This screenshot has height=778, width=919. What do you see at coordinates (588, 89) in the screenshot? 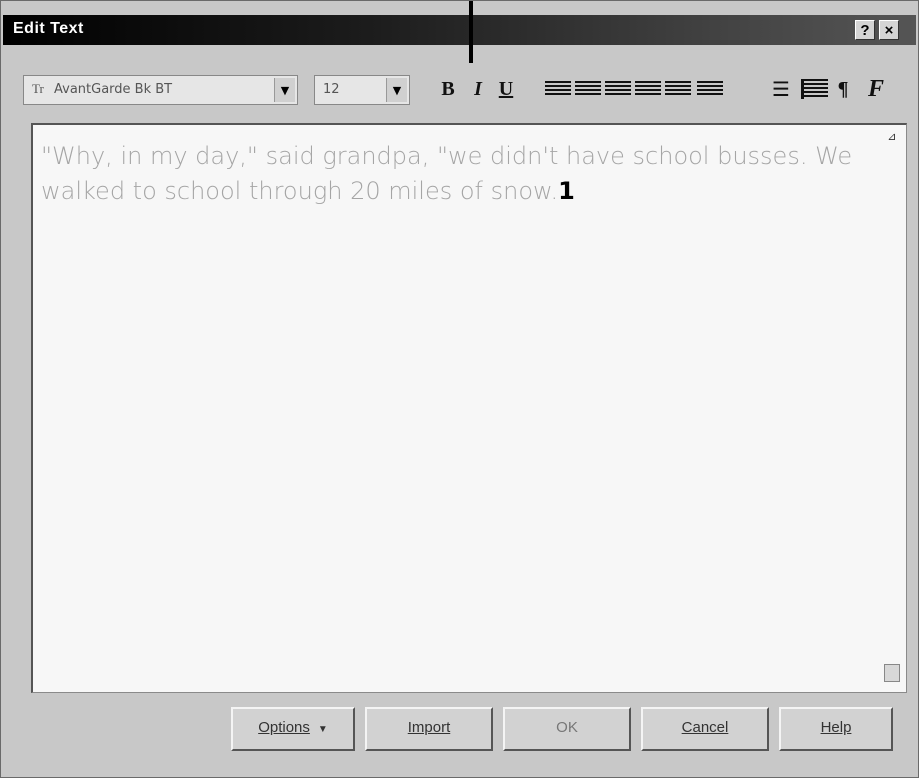
I see `align-left-icon` at bounding box center [588, 89].